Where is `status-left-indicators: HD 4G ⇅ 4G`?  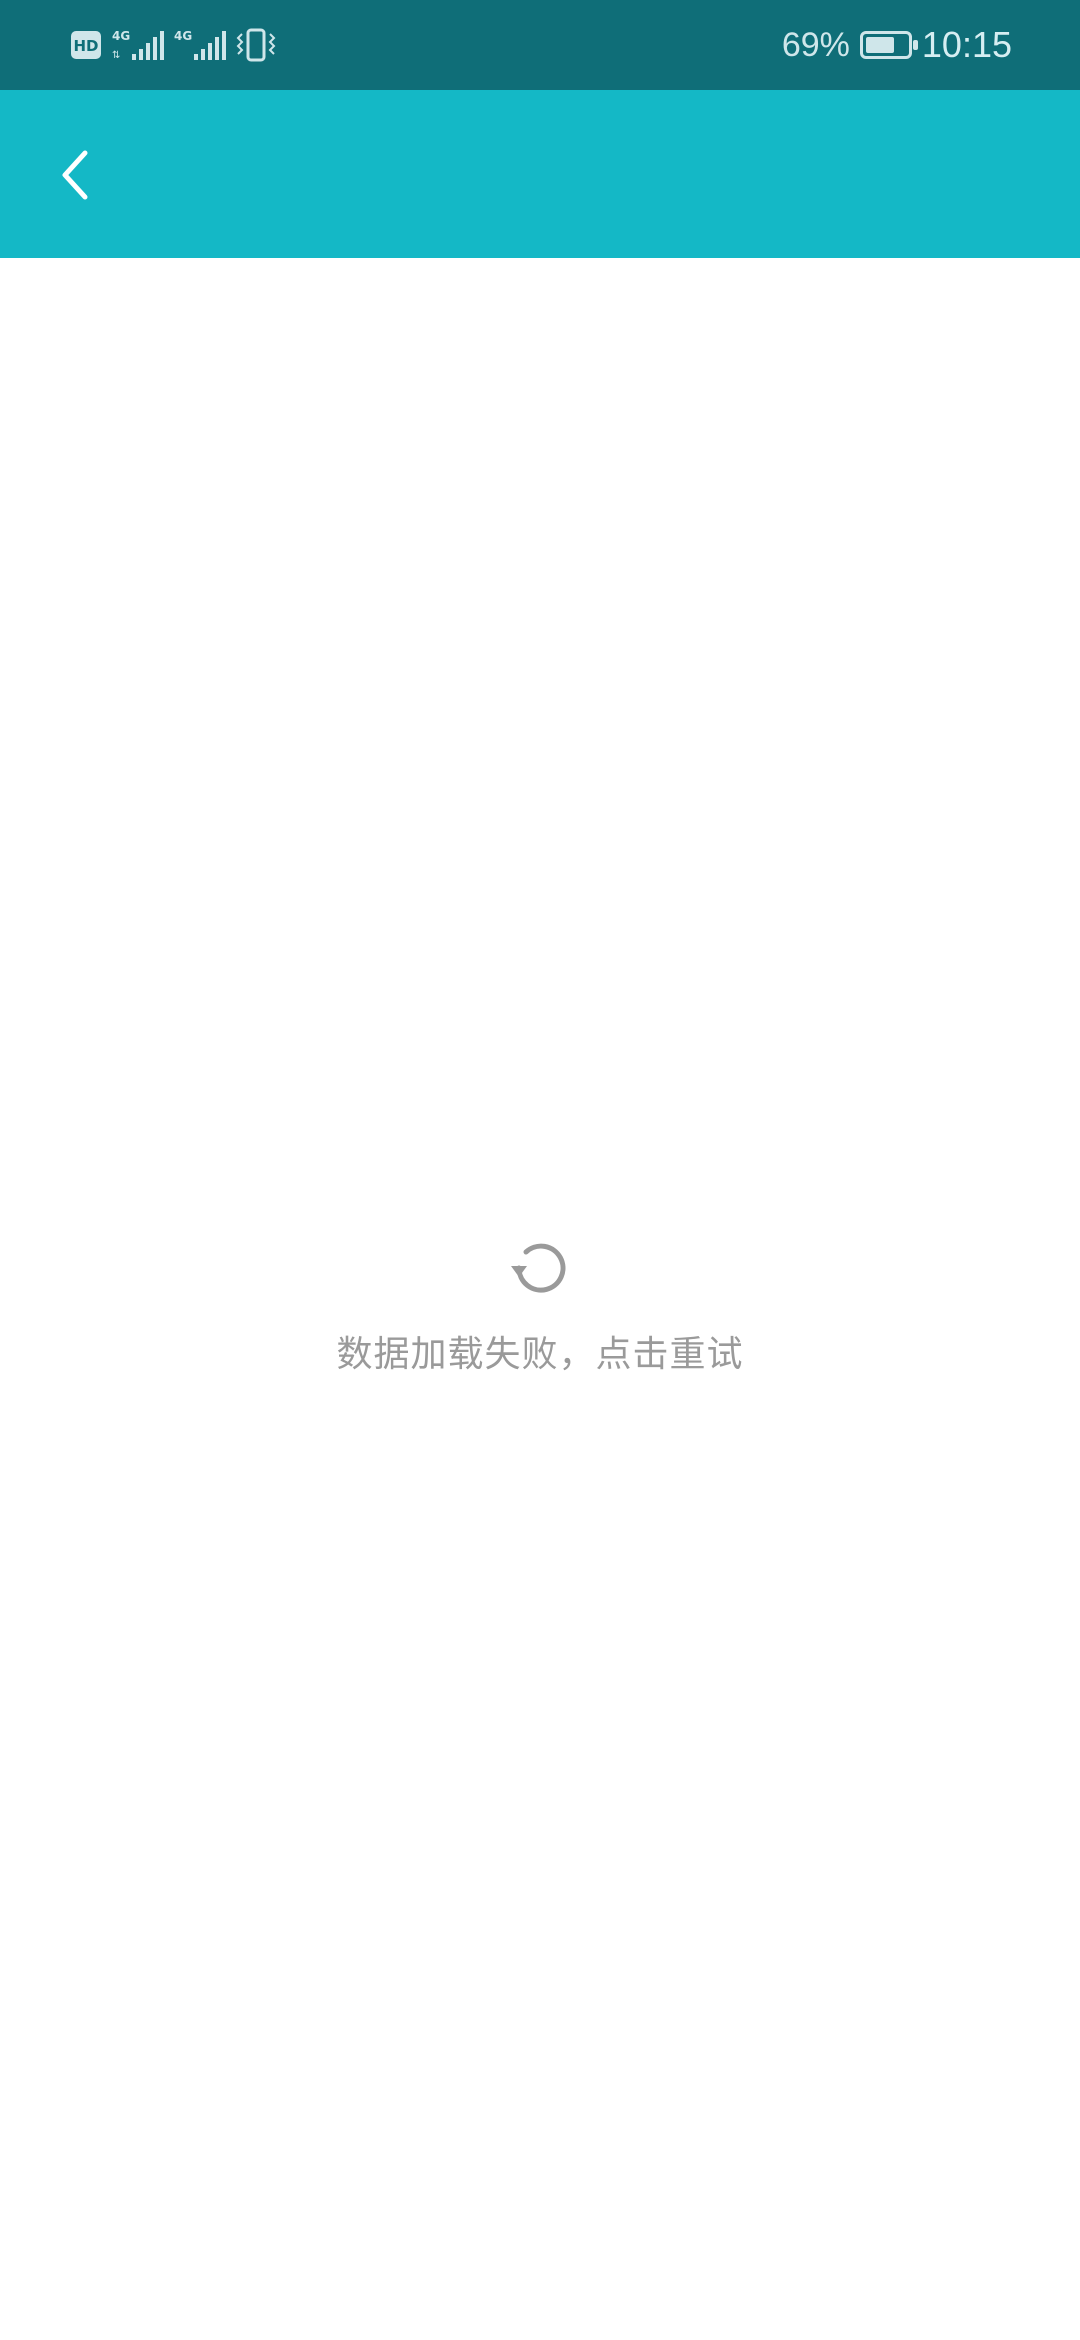
status-left-indicators: HD 4G ⇅ 4G is located at coordinates (173, 45).